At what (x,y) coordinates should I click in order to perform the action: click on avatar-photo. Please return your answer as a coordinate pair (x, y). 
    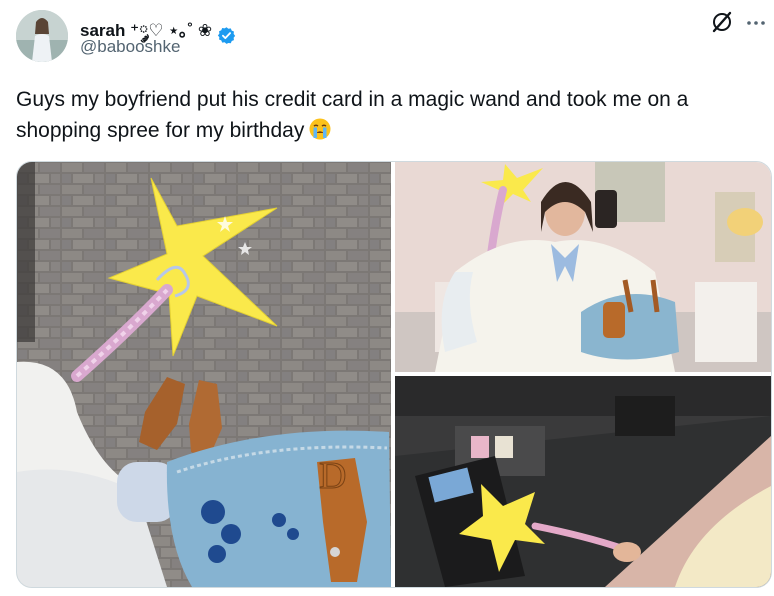
    Looking at the image, I should click on (42, 36).